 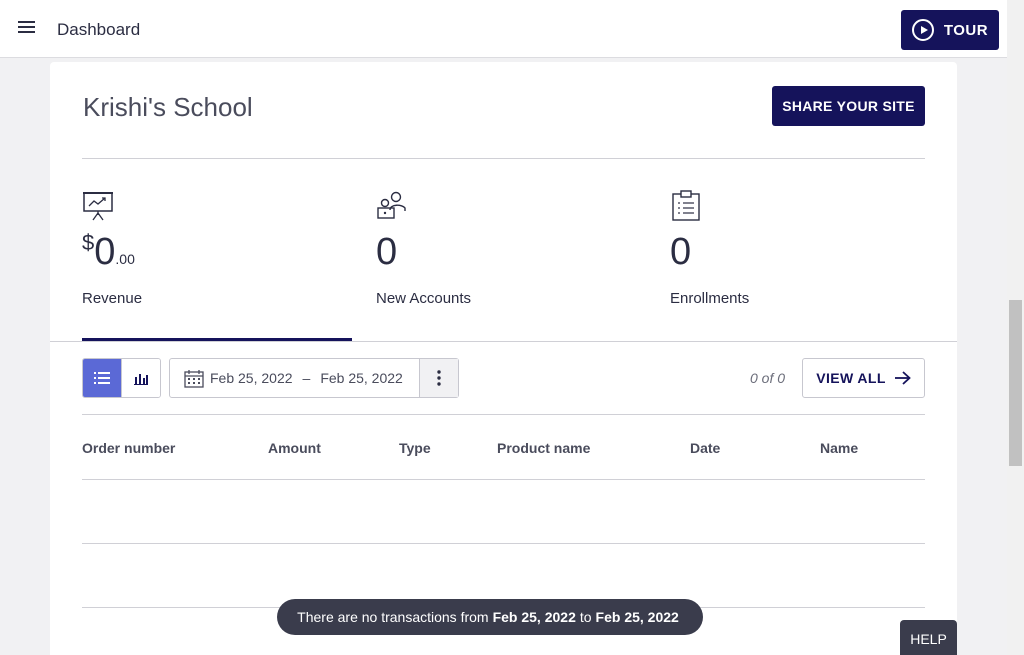 What do you see at coordinates (928, 637) in the screenshot?
I see `help-button: HELP` at bounding box center [928, 637].